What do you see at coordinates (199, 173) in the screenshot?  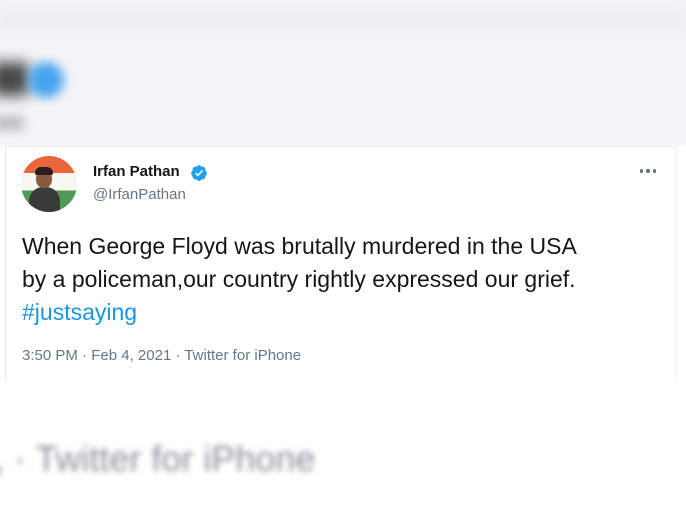 I see `verified-badge-icon` at bounding box center [199, 173].